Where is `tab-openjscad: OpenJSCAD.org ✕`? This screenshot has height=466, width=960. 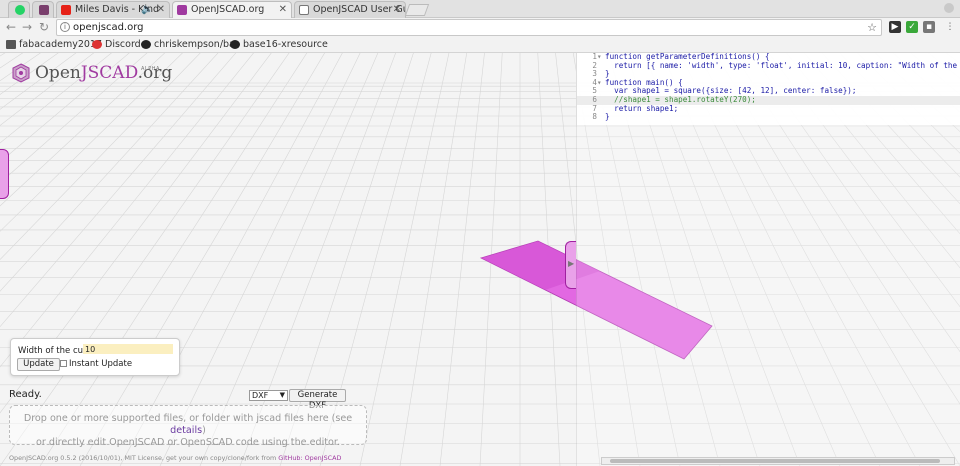
tab-openjscad: OpenJSCAD.org ✕ is located at coordinates (232, 9).